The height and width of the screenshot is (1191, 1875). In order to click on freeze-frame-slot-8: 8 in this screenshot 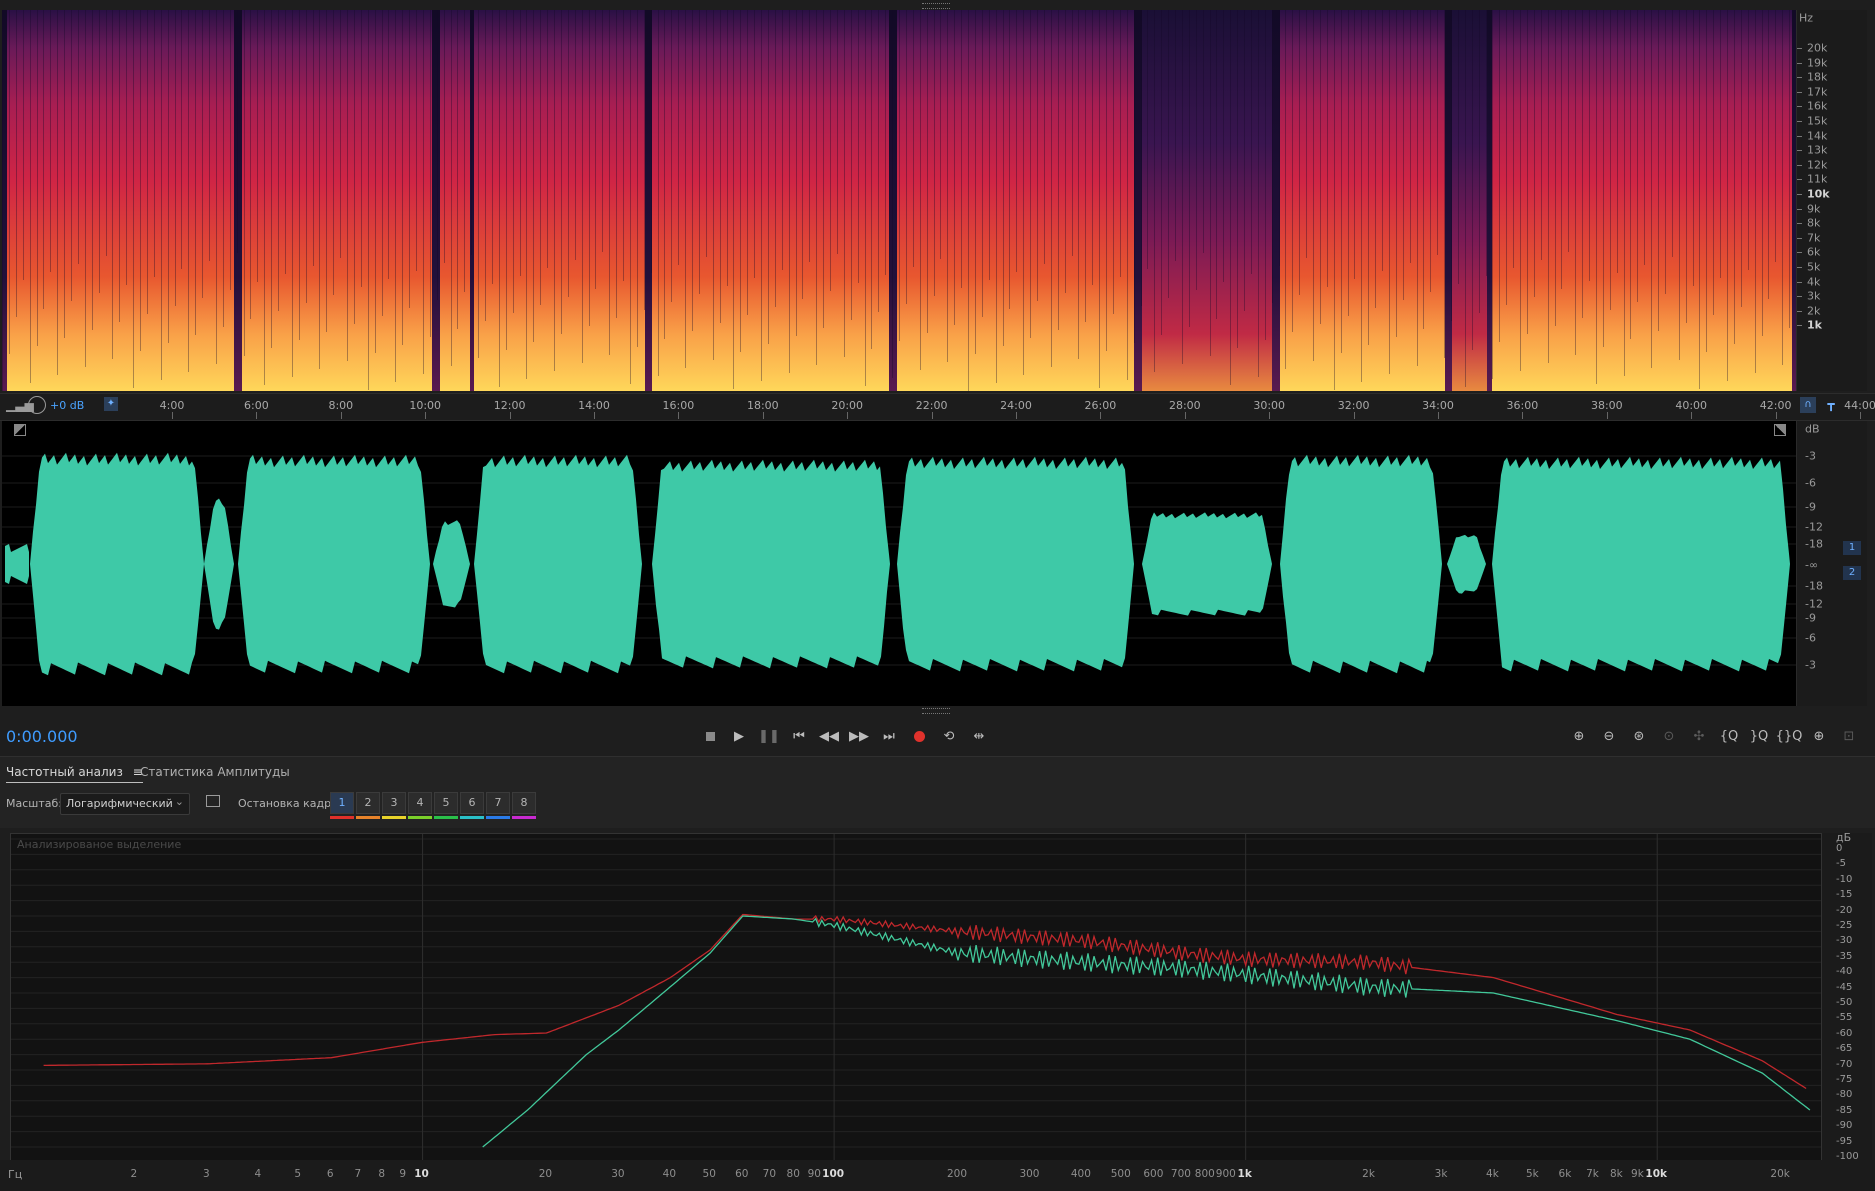, I will do `click(524, 803)`.